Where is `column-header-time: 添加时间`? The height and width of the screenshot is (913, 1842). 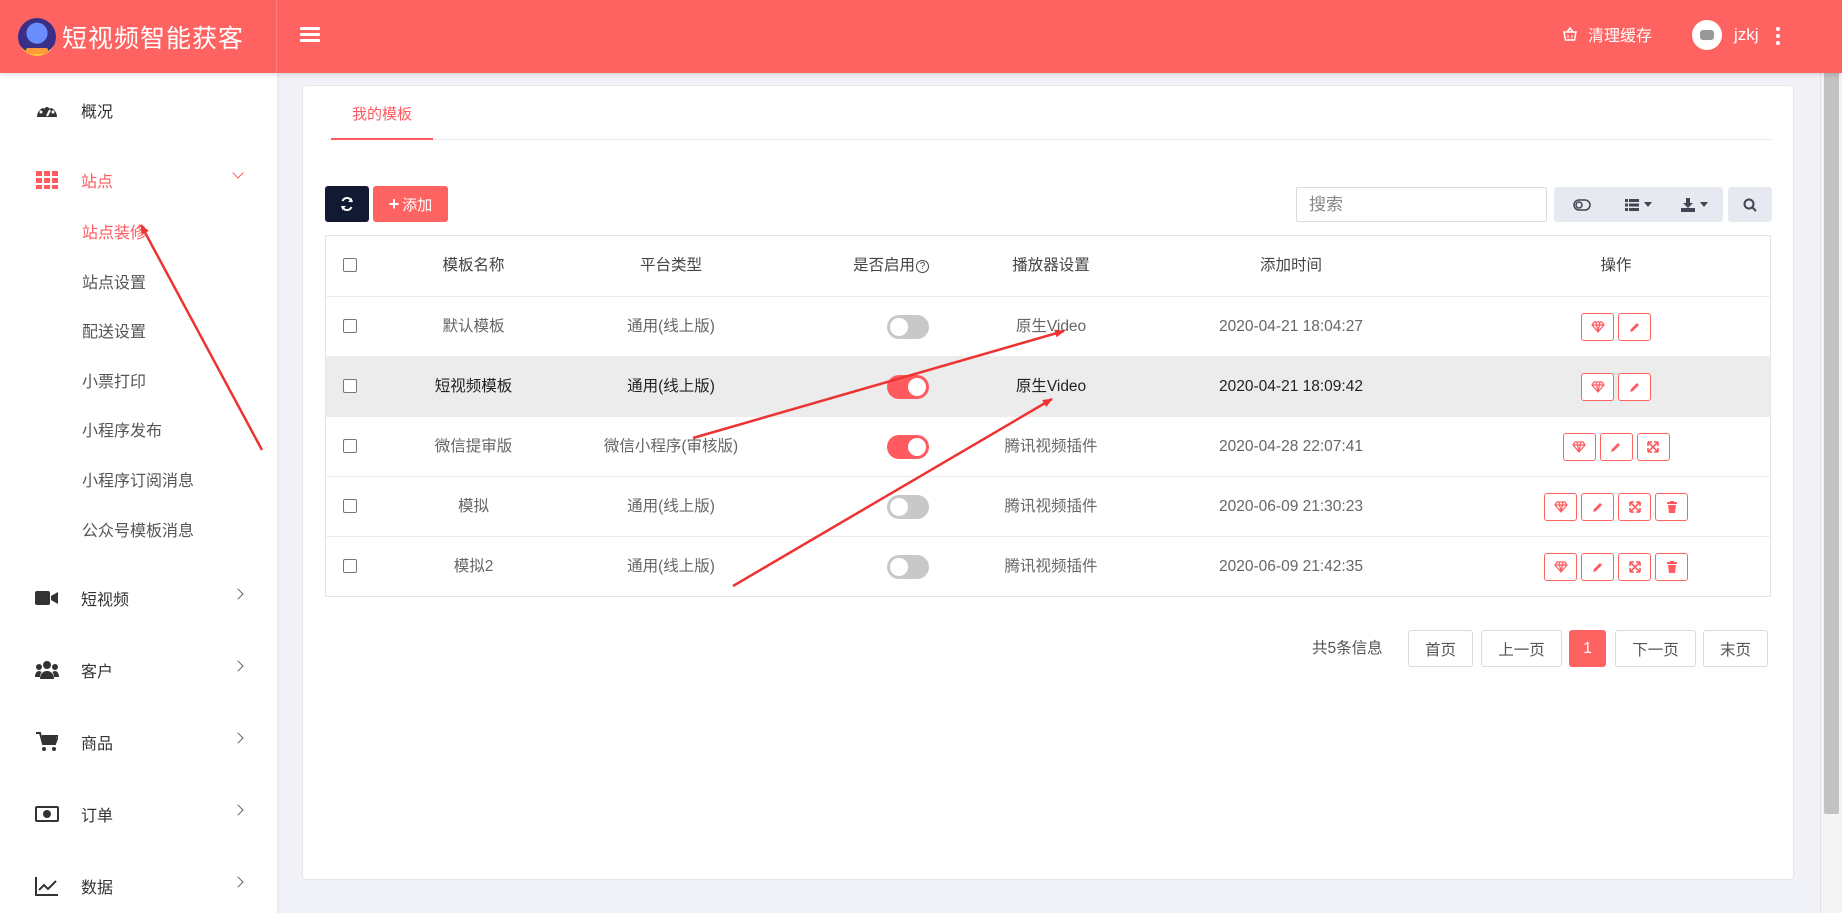 column-header-time: 添加时间 is located at coordinates (1291, 266).